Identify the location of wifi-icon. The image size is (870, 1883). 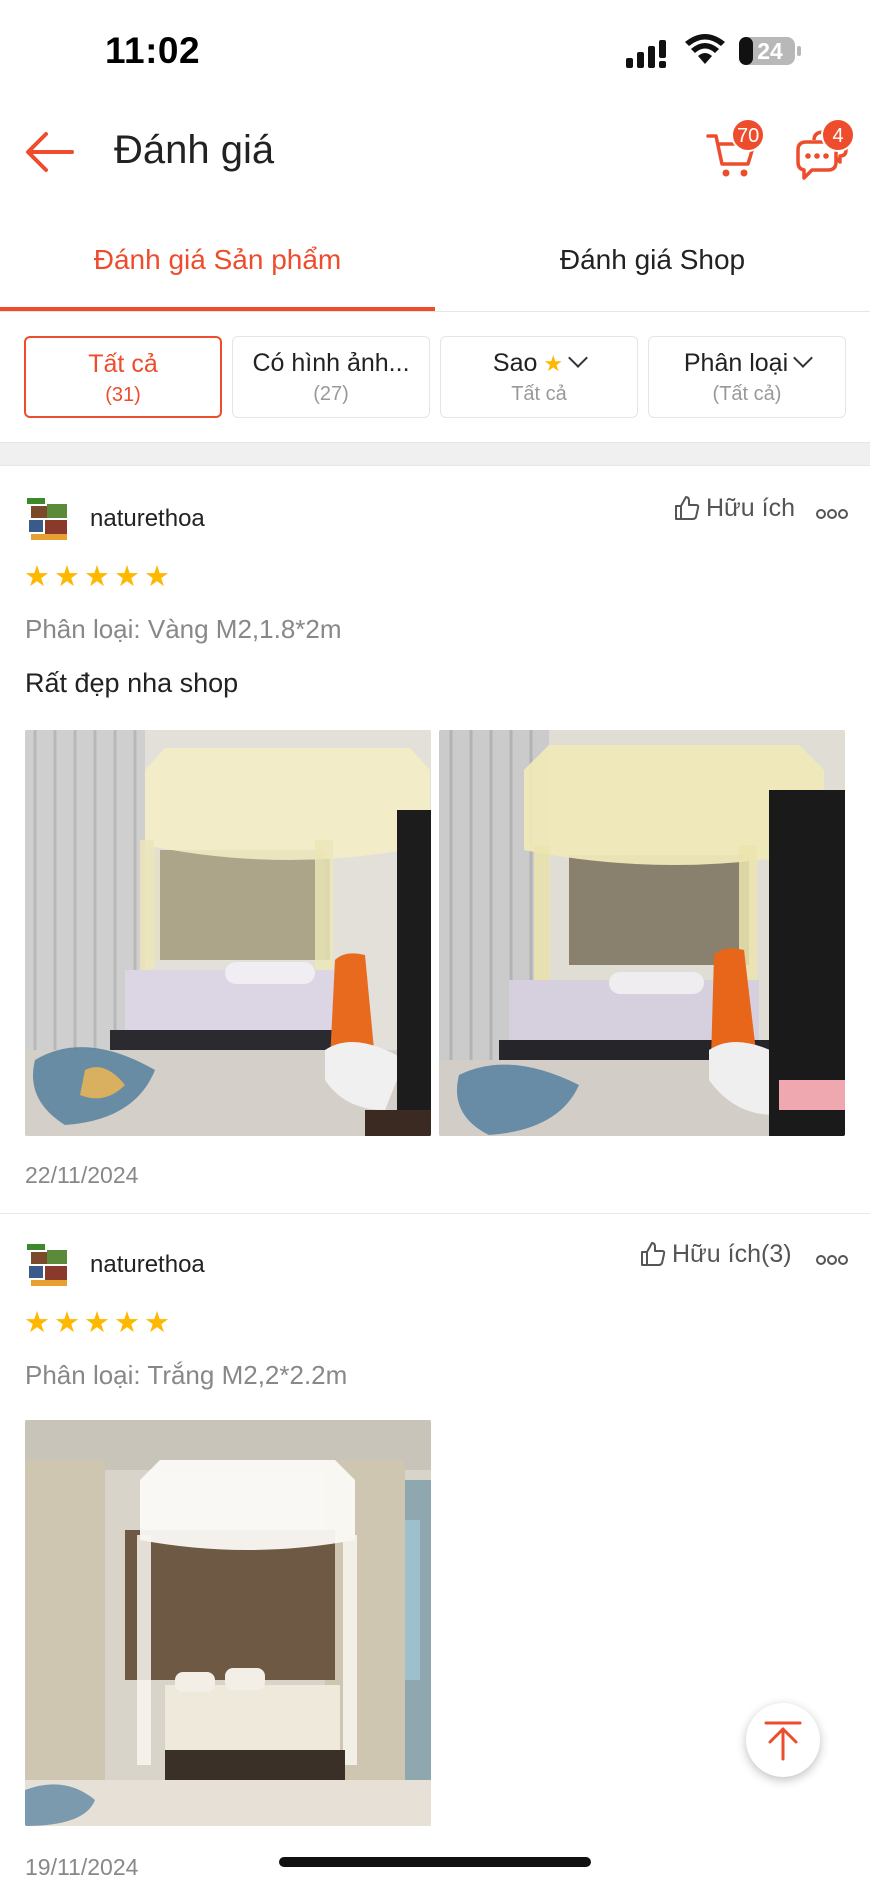
(705, 49).